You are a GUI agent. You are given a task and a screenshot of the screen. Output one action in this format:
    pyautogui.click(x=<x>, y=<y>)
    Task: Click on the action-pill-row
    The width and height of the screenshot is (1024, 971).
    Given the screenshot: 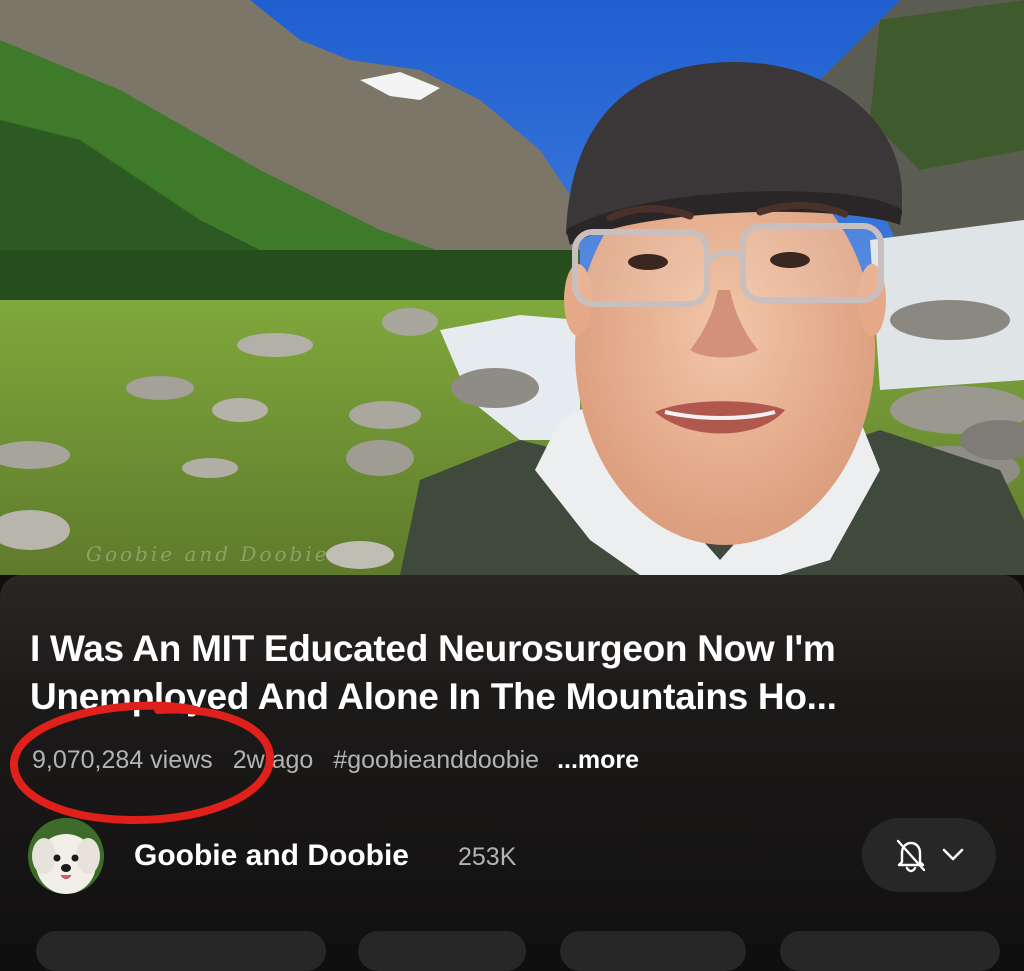 What is the action you would take?
    pyautogui.click(x=512, y=951)
    